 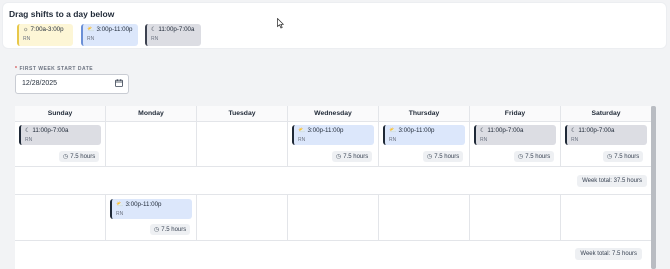 I want to click on week1-saturday-cell: ☾ 11:00p-7:00a RN ◷ 7.5 hours, so click(x=606, y=144).